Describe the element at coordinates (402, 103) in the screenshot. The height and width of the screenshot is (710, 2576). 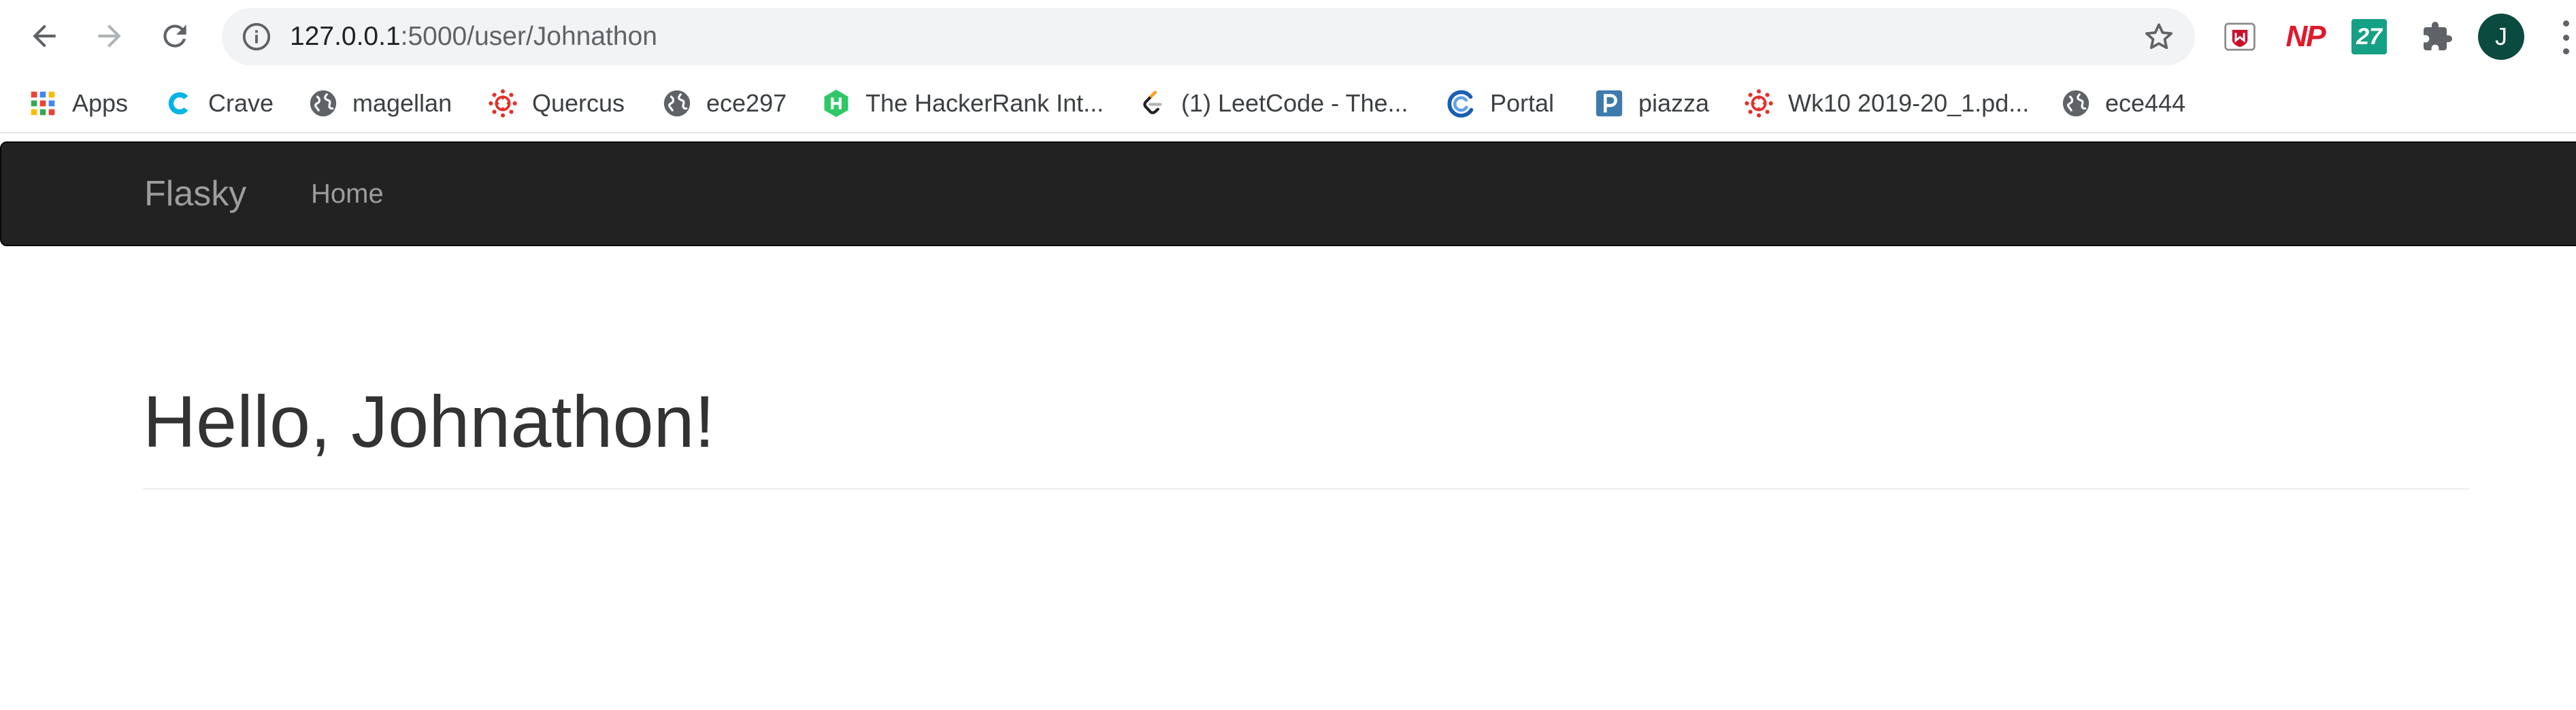
I see `bookmark-label: magellan` at that location.